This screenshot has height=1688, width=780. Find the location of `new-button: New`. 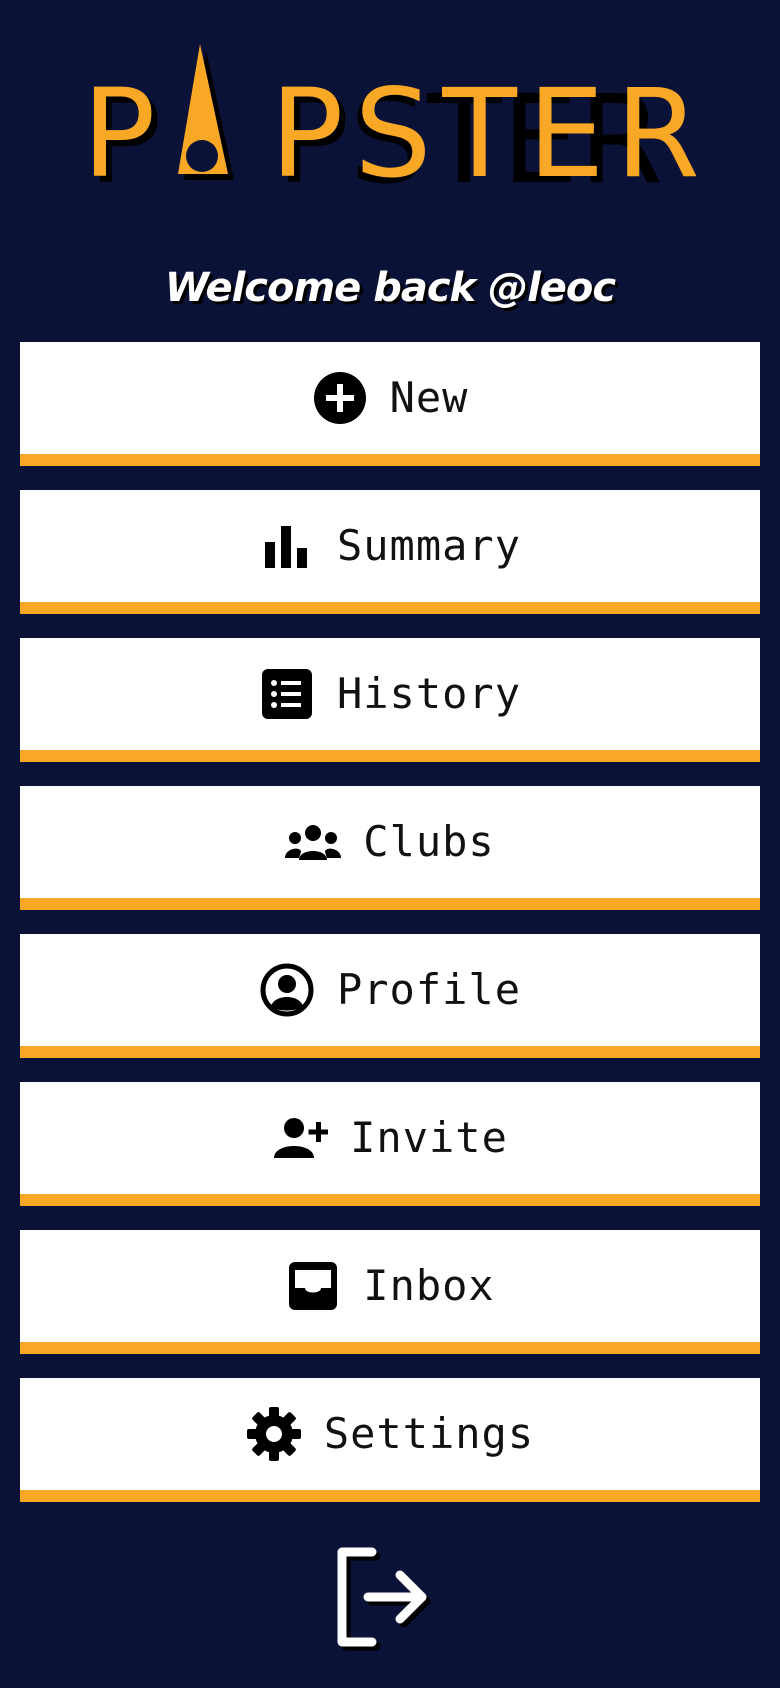

new-button: New is located at coordinates (390, 404).